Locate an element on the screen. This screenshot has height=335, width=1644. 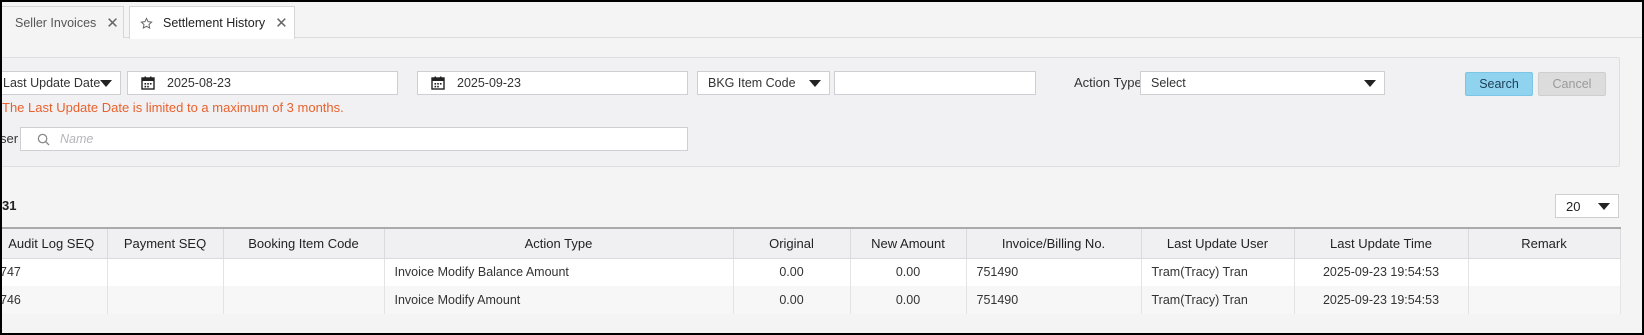
star-icon is located at coordinates (146, 23).